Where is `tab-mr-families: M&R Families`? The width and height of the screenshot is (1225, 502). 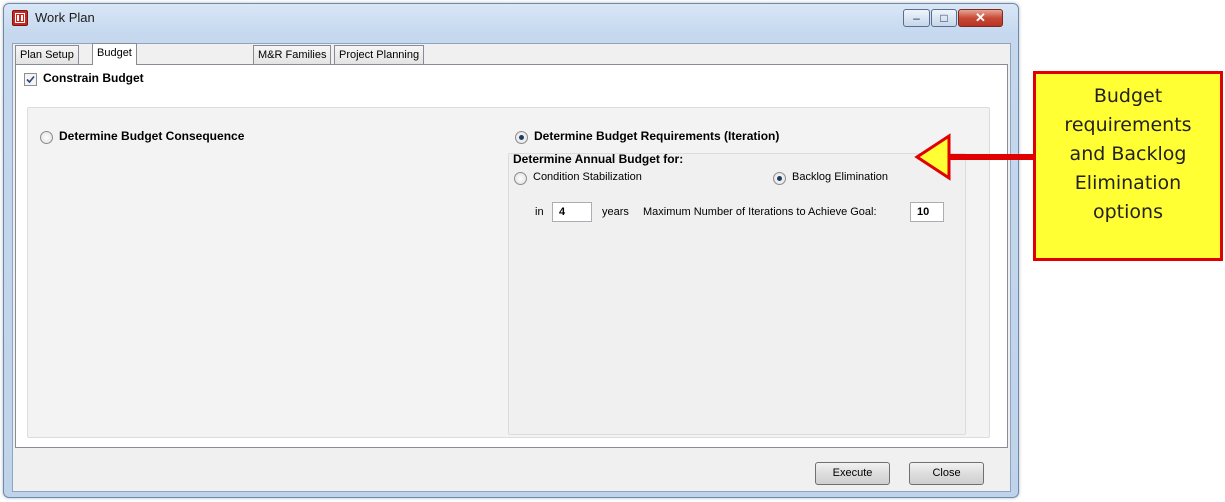 tab-mr-families: M&R Families is located at coordinates (292, 54).